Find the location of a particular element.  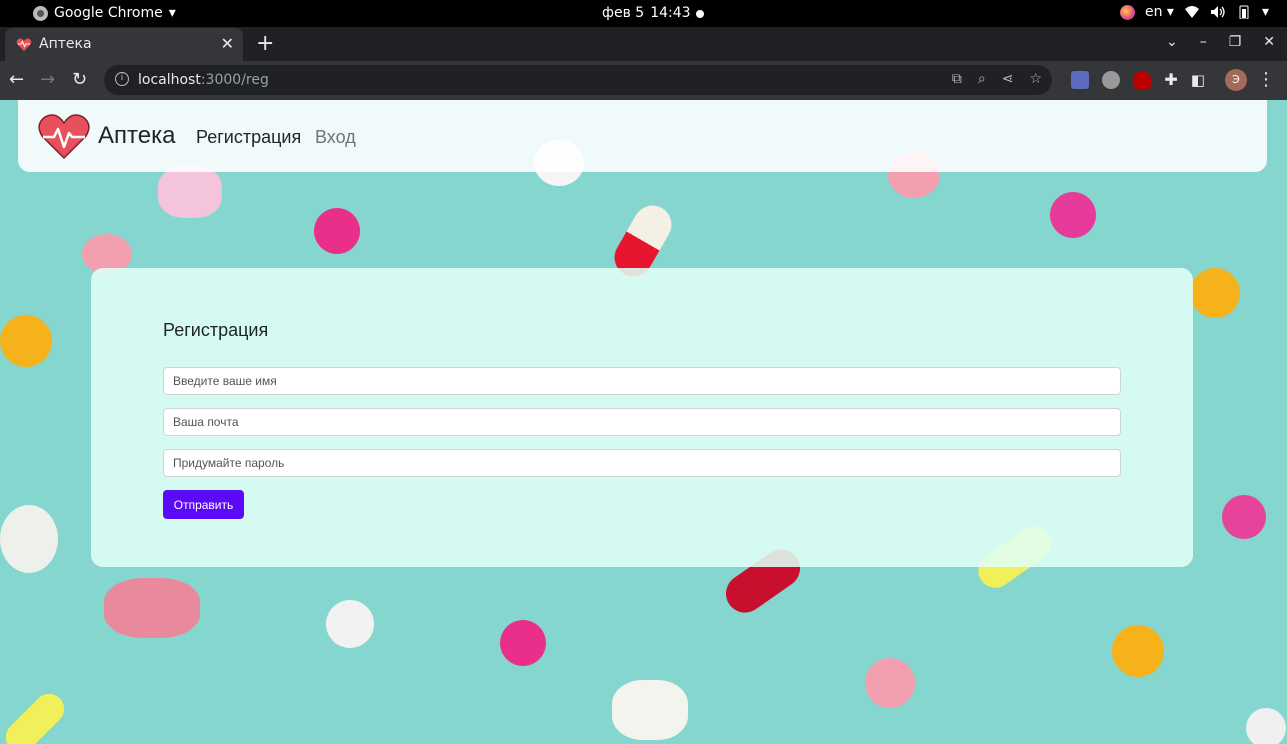

tab-search-icon: ⌄ is located at coordinates (1172, 42).